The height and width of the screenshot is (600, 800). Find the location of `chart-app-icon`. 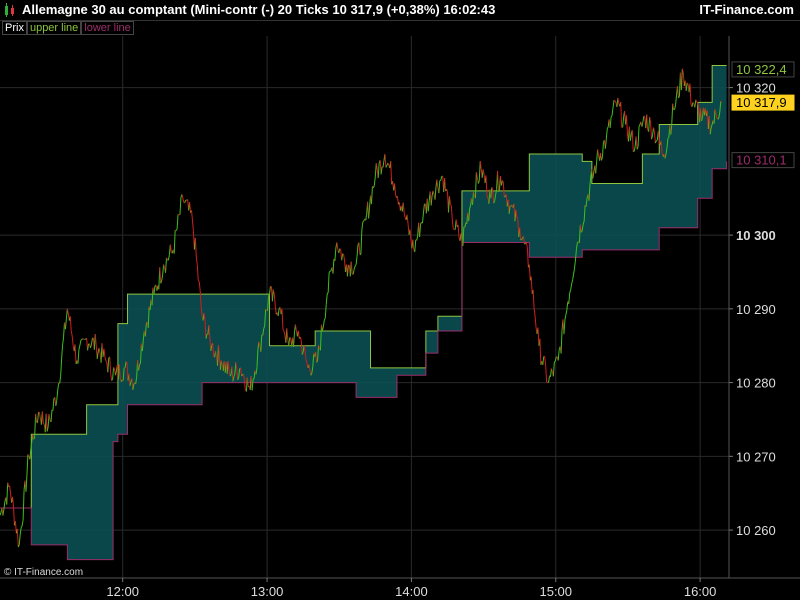

chart-app-icon is located at coordinates (9, 10).